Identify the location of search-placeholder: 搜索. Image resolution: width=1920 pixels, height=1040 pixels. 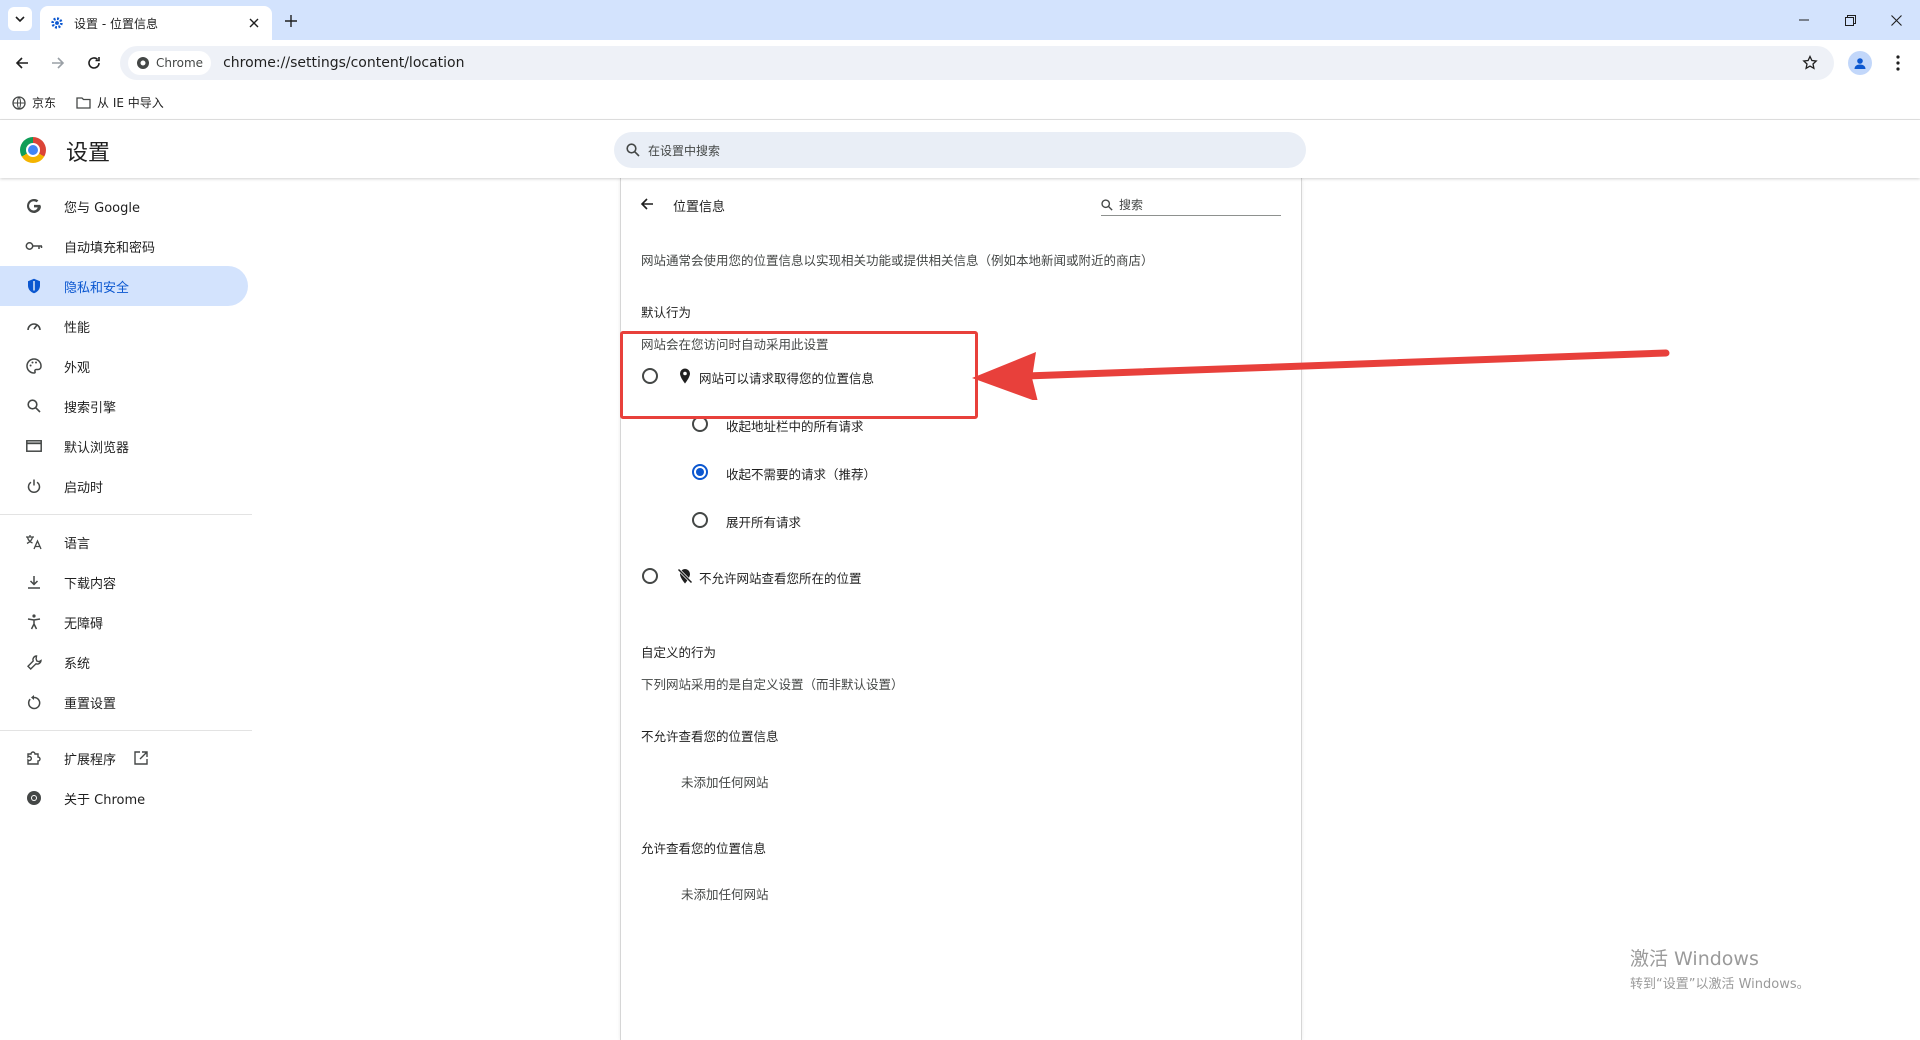
(1131, 205).